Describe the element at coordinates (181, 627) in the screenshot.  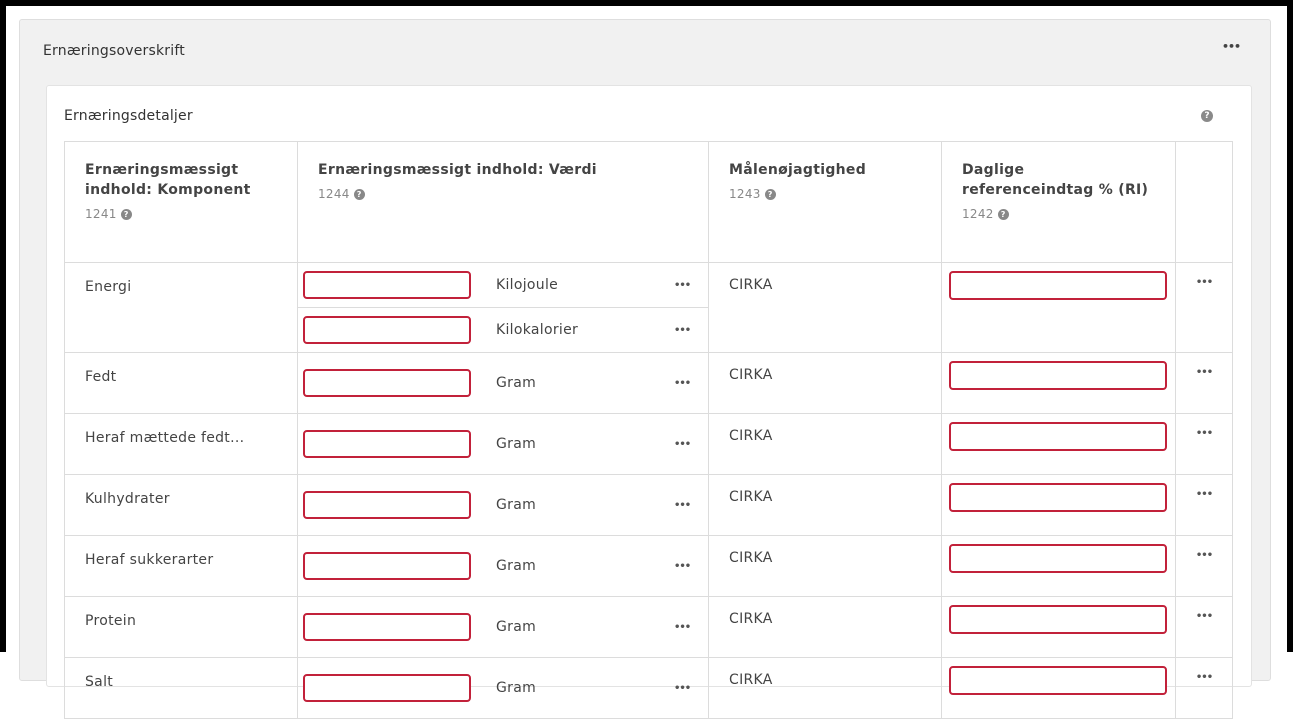
I see `component-cell: Protein` at that location.